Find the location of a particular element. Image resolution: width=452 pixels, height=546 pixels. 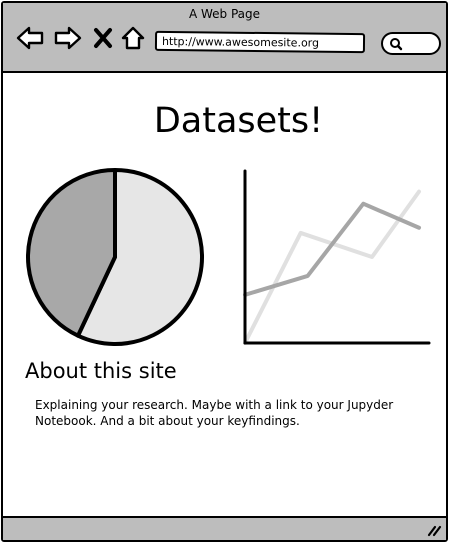

back-arrow-icon is located at coordinates (30, 38).